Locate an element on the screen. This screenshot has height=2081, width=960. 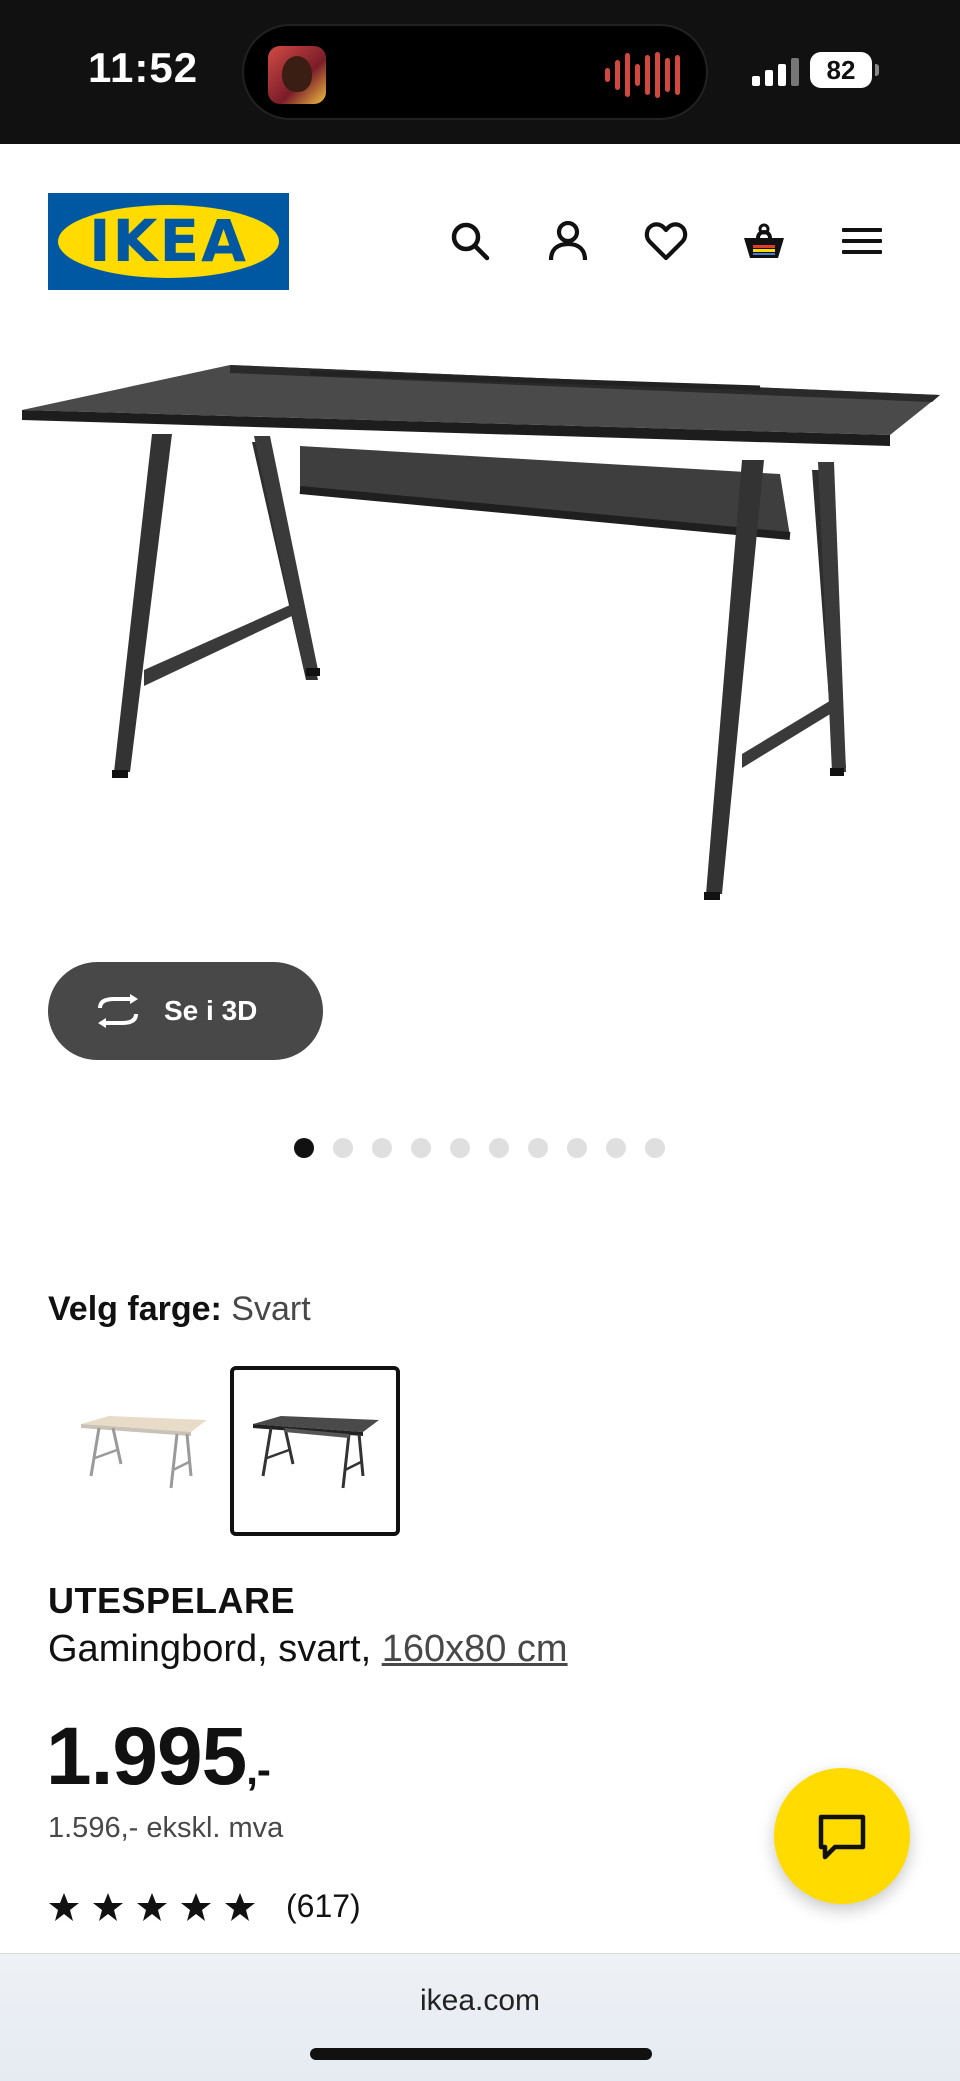
color-value: Svart is located at coordinates (271, 1309).